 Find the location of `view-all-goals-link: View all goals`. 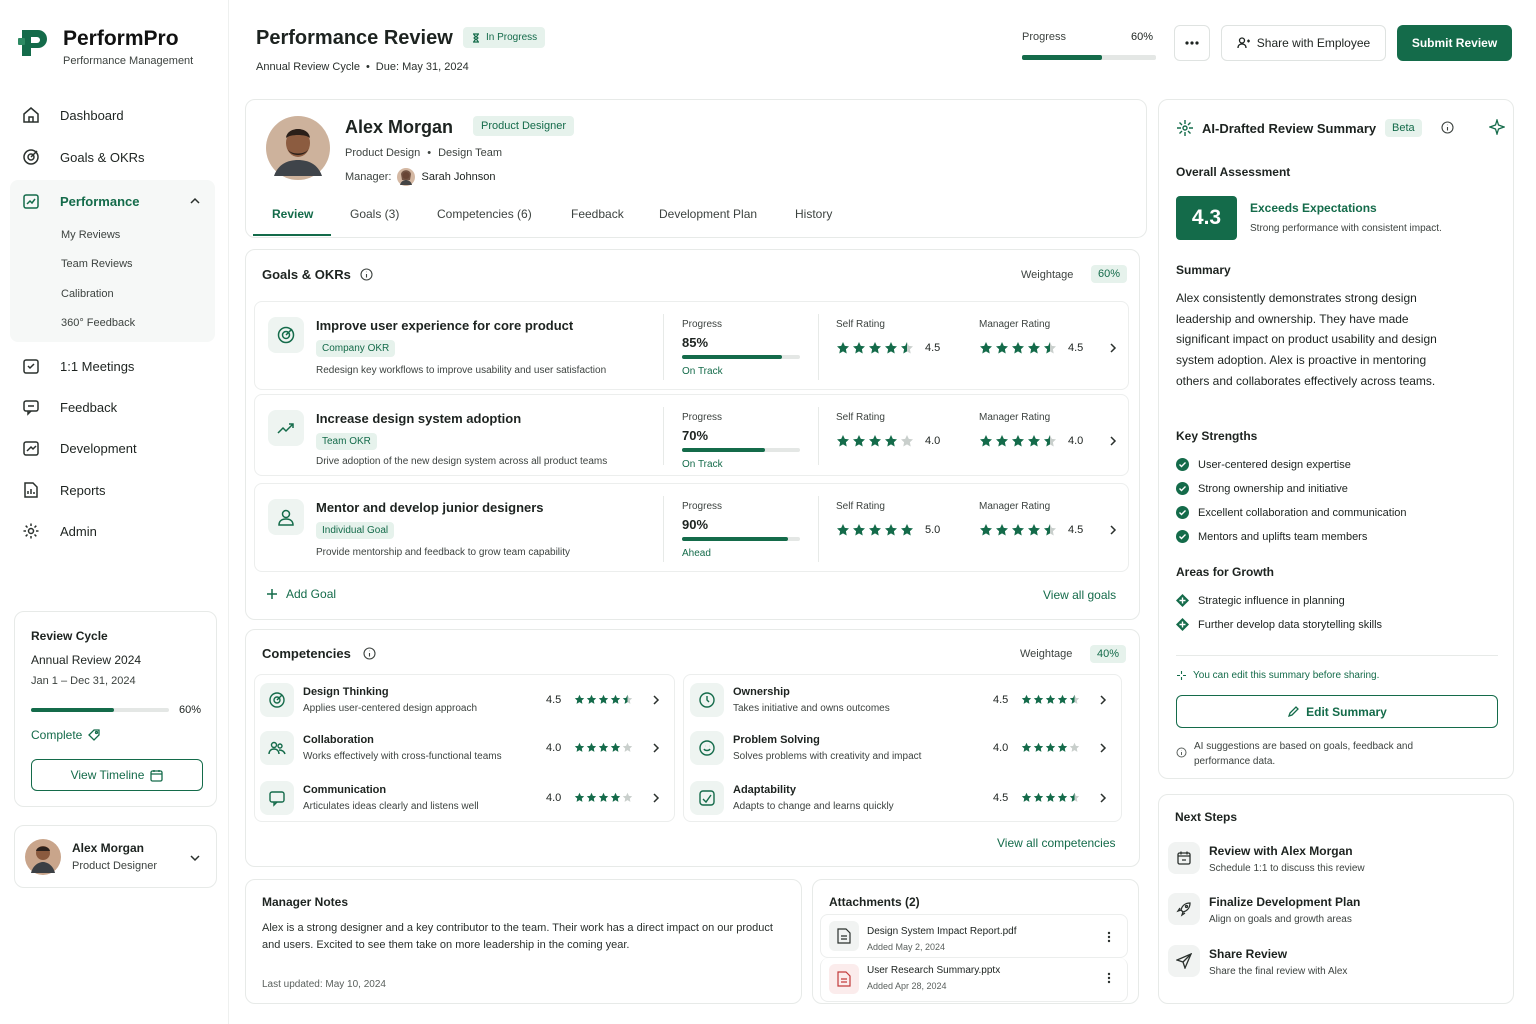

view-all-goals-link: View all goals is located at coordinates (1079, 595).